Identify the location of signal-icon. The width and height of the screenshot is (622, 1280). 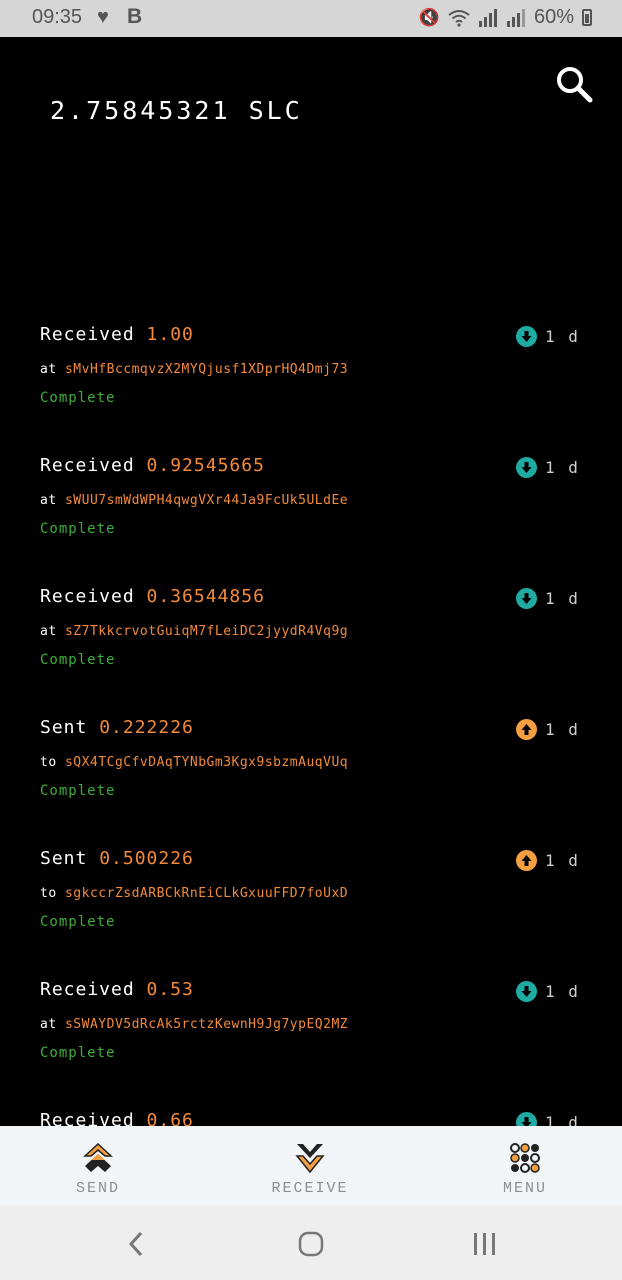
(487, 17).